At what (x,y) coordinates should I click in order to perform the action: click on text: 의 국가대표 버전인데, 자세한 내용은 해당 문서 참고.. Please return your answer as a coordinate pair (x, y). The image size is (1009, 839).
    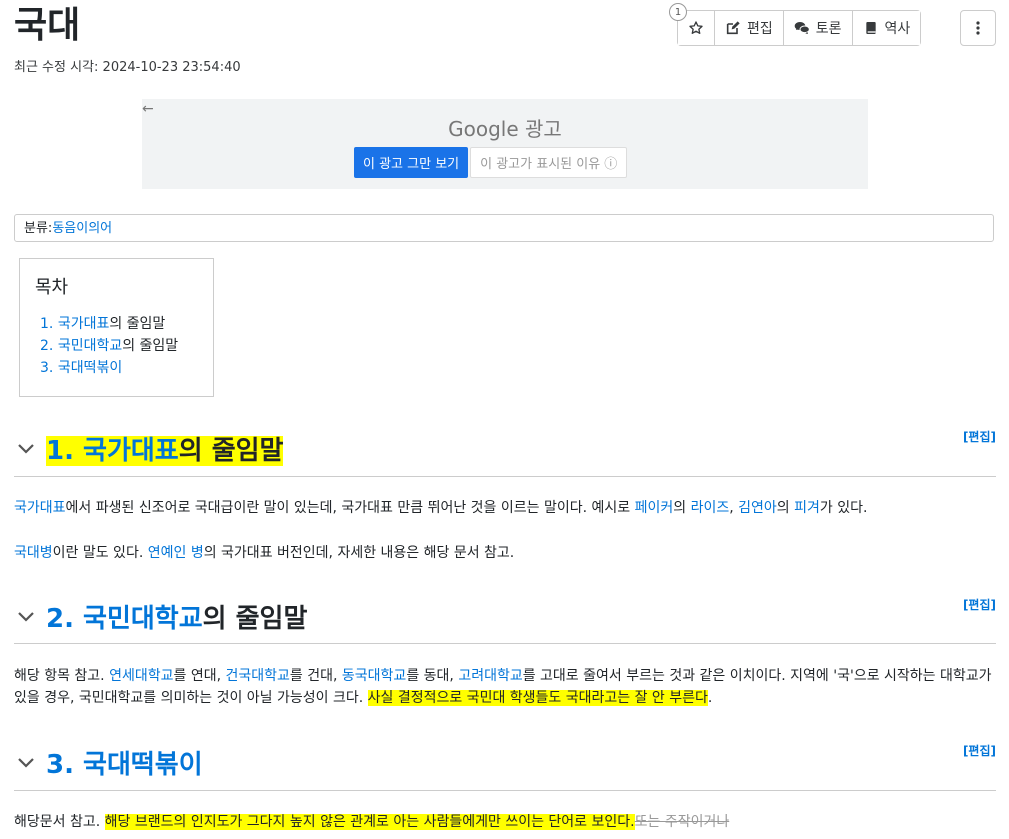
    Looking at the image, I should click on (359, 553).